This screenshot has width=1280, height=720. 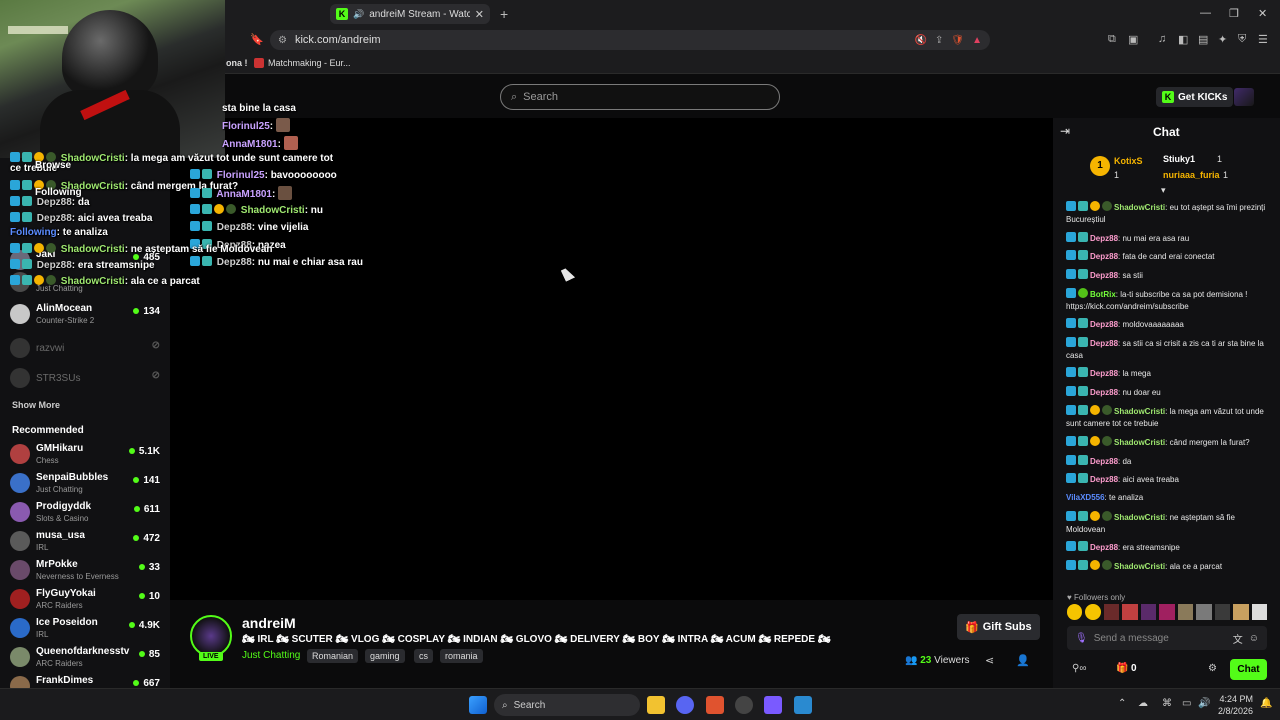 What do you see at coordinates (410, 14) in the screenshot?
I see `browser-tab: K 🔊 andreiM Stream - Watch Live ✕` at bounding box center [410, 14].